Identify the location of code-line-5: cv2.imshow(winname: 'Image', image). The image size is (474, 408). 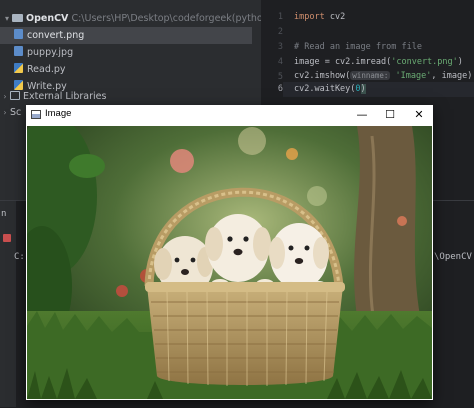
(383, 75).